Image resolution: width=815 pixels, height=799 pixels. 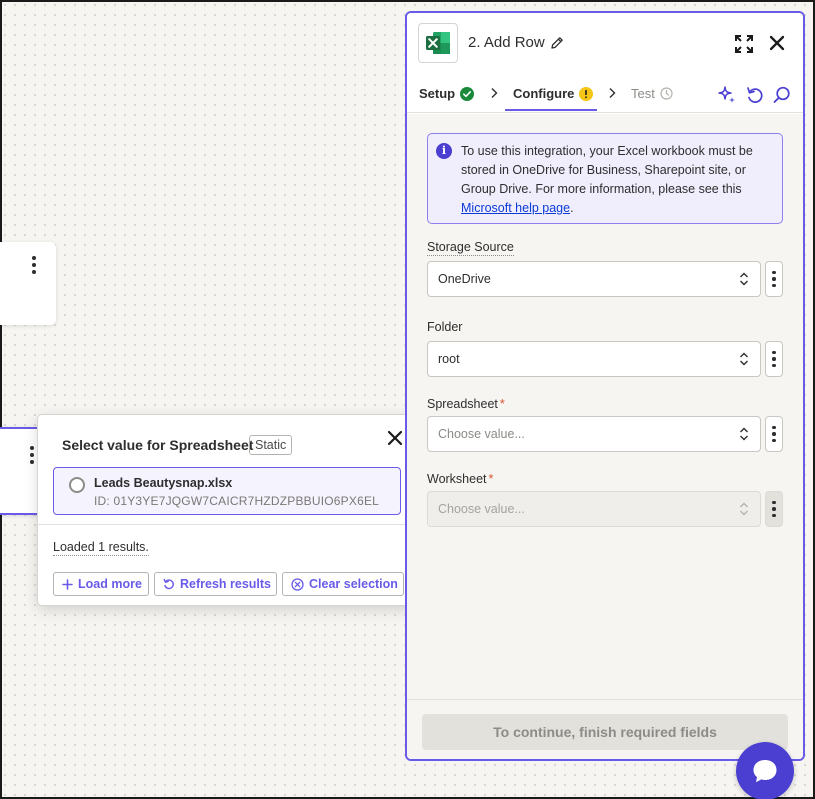 I want to click on panel-header: 2. Add Row, so click(x=605, y=43).